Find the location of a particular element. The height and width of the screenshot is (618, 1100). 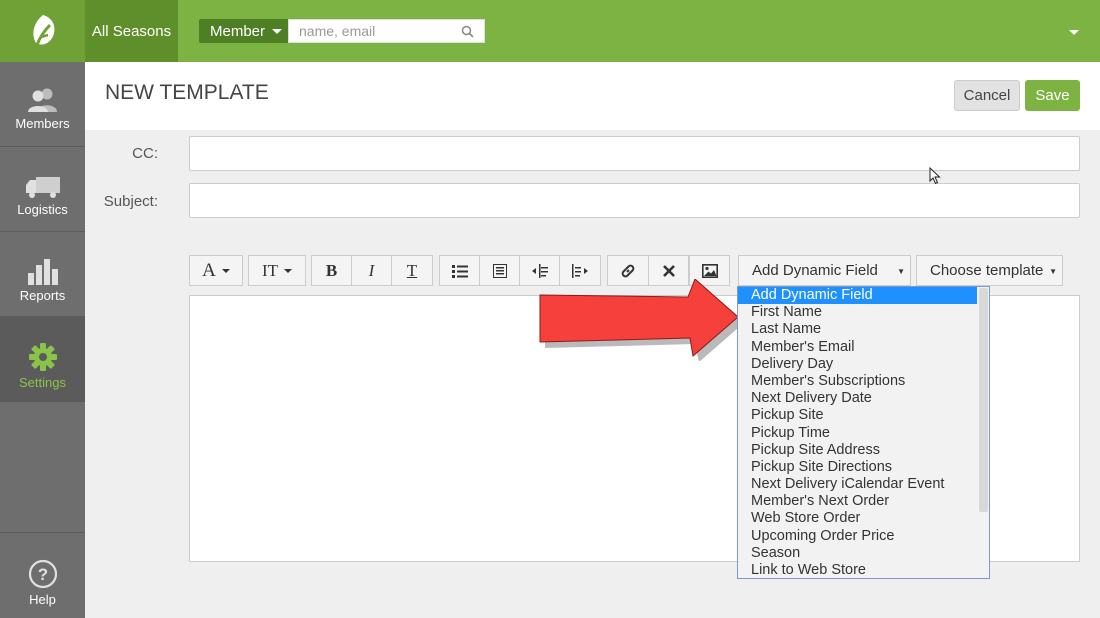

dropdown-option: Add Dynamic Field is located at coordinates (857, 296).